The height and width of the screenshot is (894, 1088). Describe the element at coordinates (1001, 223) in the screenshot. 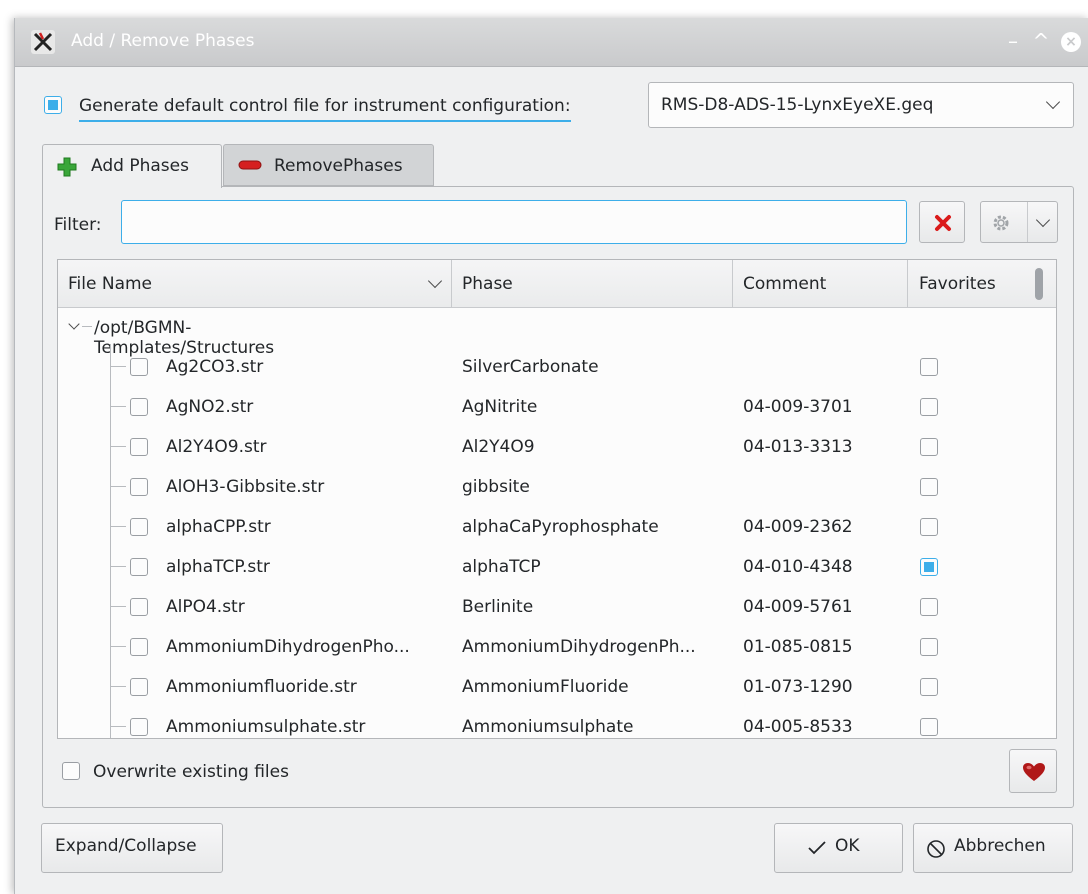

I see `gear-icon` at that location.